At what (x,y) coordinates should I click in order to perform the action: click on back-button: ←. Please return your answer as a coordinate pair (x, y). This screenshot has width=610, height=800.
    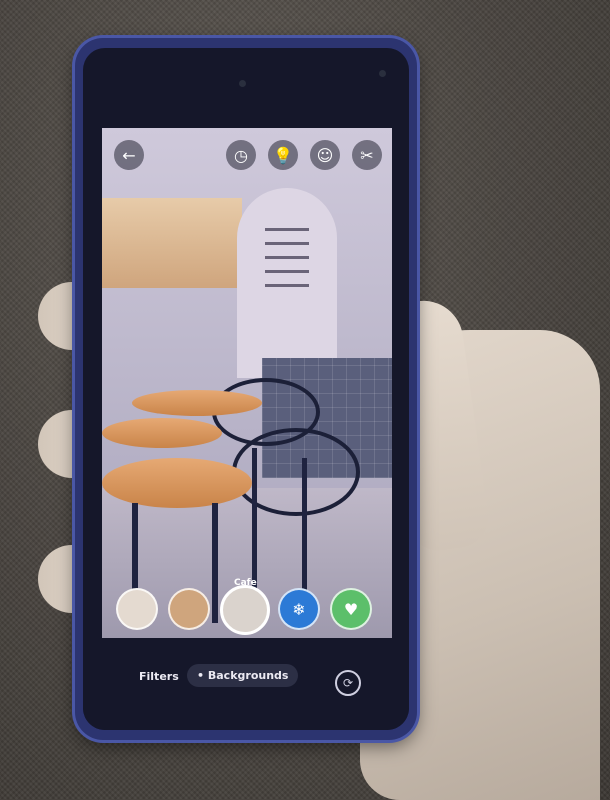
    Looking at the image, I should click on (129, 155).